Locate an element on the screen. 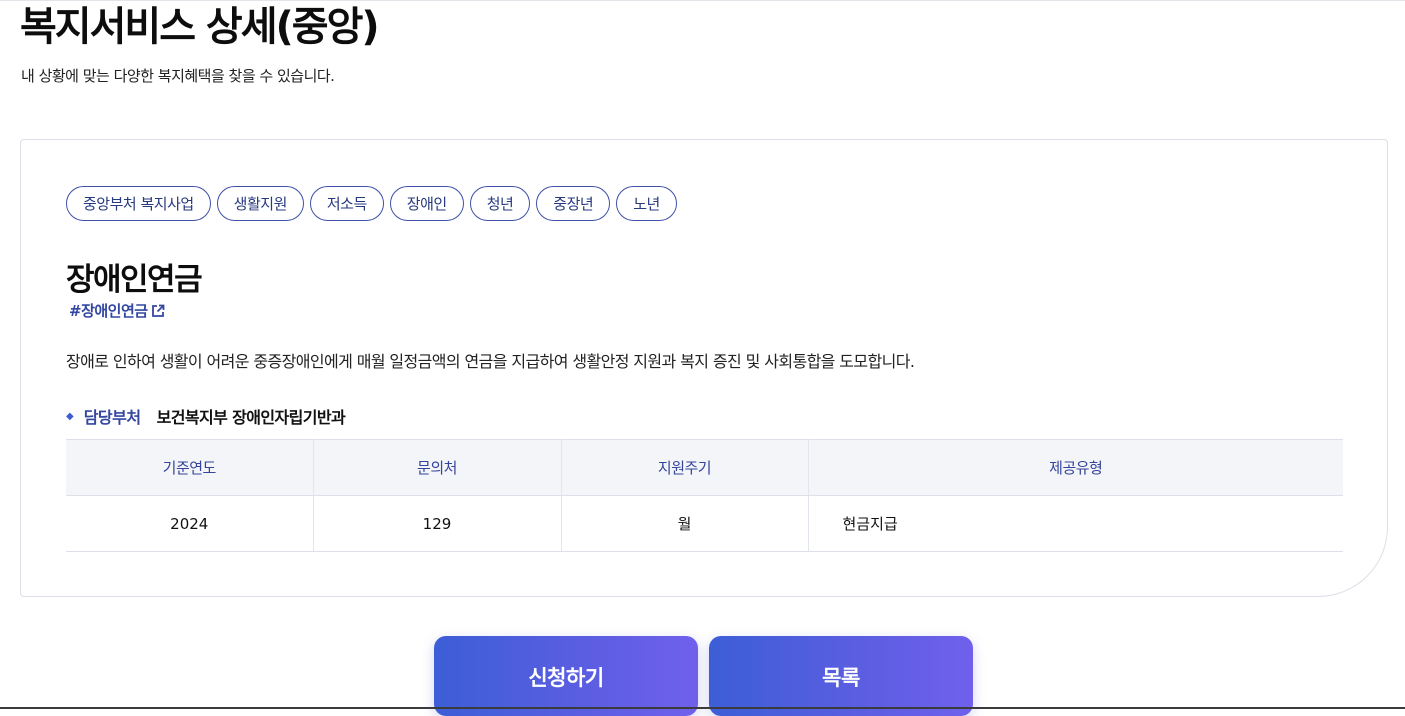 The width and height of the screenshot is (1405, 716). external-link-icon is located at coordinates (158, 311).